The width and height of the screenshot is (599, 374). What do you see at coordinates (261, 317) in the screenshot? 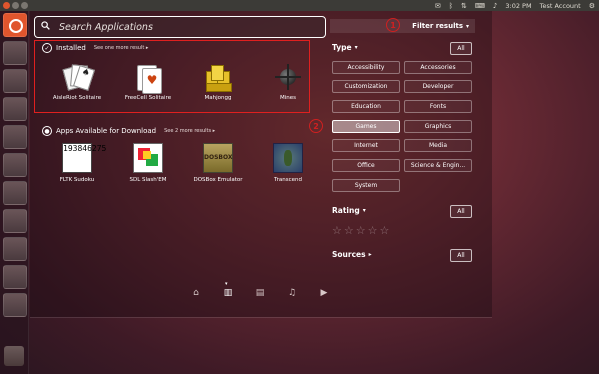
I see `dash-divider` at bounding box center [261, 317].